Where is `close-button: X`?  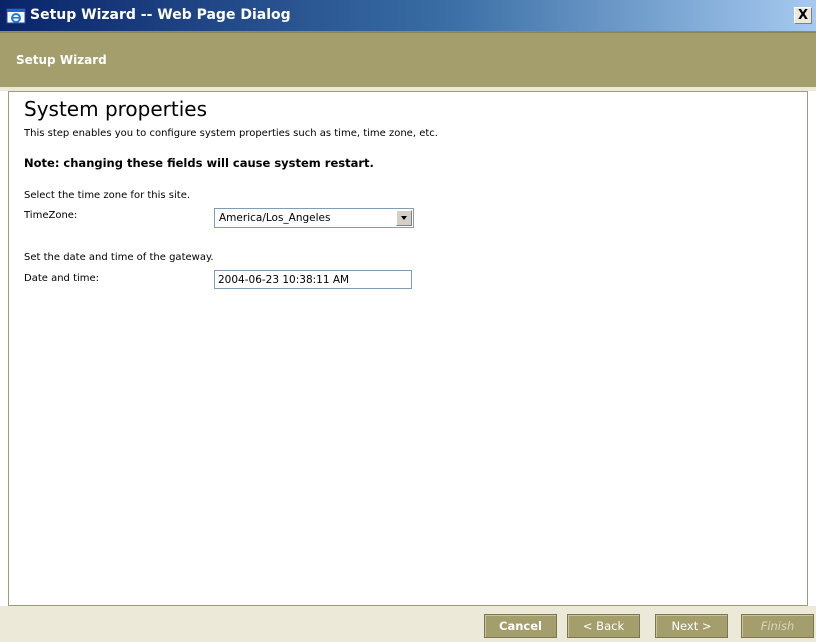
close-button: X is located at coordinates (803, 15).